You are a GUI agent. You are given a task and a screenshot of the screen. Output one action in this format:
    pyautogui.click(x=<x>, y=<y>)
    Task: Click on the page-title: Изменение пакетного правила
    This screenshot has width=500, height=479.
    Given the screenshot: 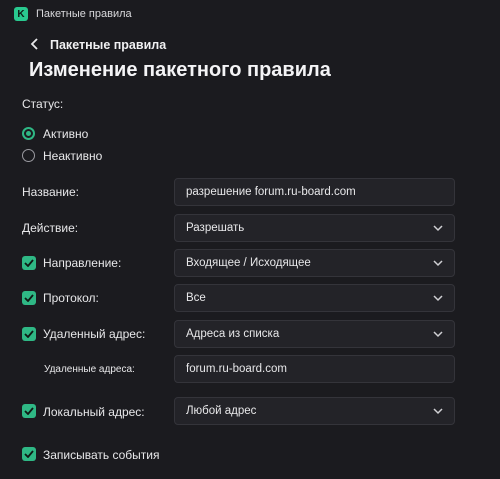 What is the action you would take?
    pyautogui.click(x=180, y=70)
    